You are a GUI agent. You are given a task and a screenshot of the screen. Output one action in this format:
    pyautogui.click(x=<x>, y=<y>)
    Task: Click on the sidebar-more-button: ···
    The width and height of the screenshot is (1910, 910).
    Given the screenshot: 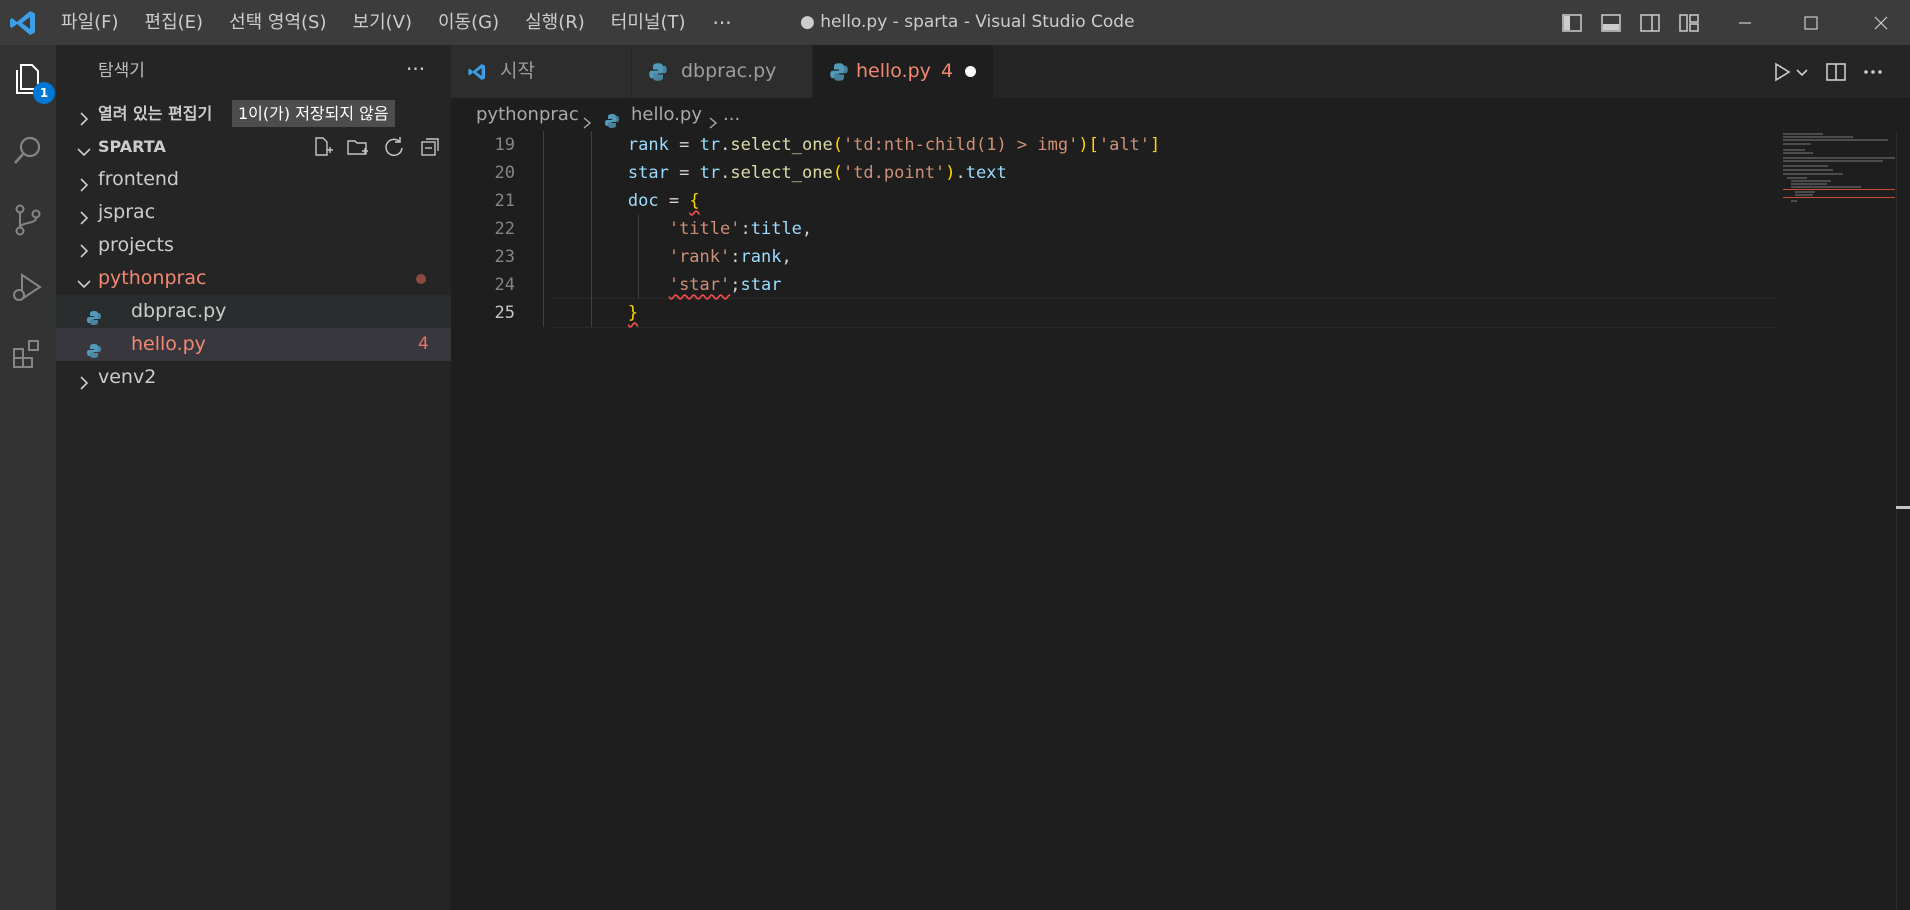 What is the action you would take?
    pyautogui.click(x=415, y=69)
    